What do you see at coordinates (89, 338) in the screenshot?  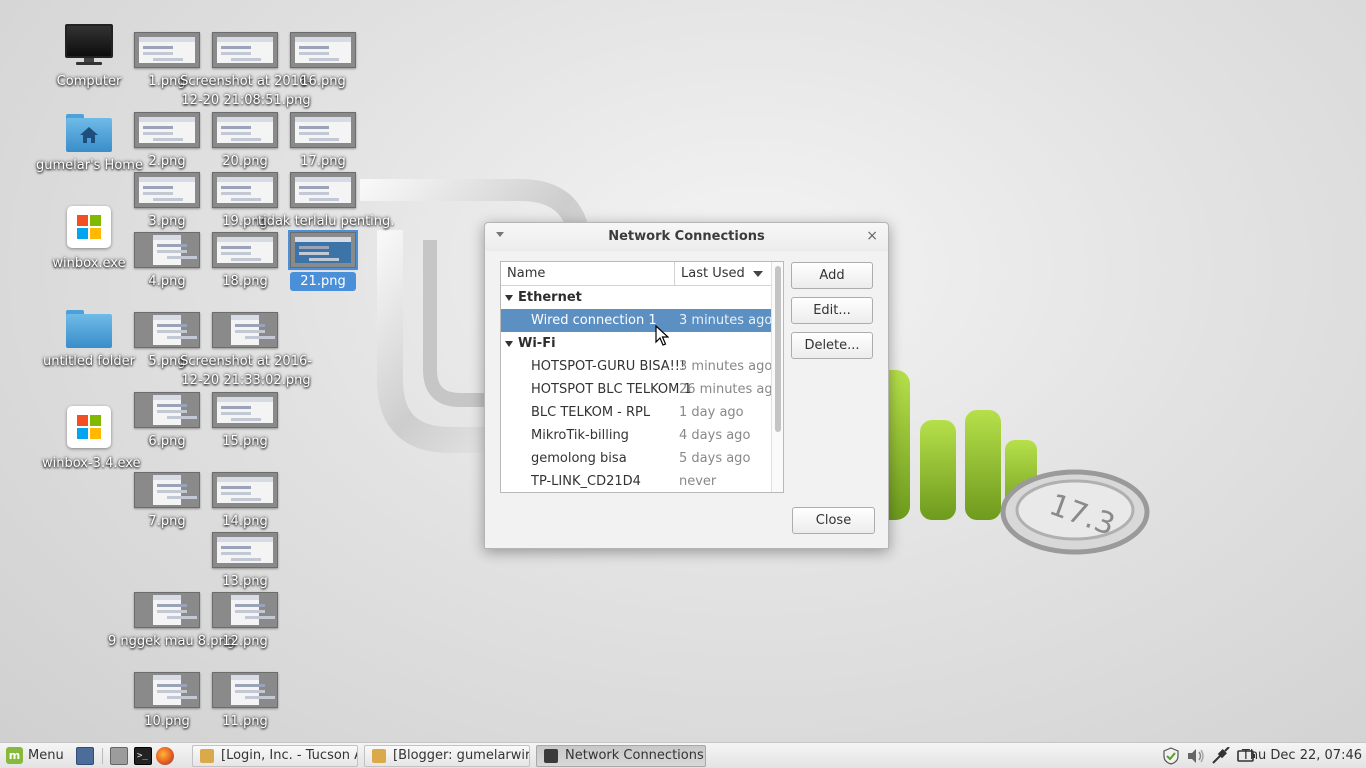 I see `desktop-icon-untitled-folder: untitled folder` at bounding box center [89, 338].